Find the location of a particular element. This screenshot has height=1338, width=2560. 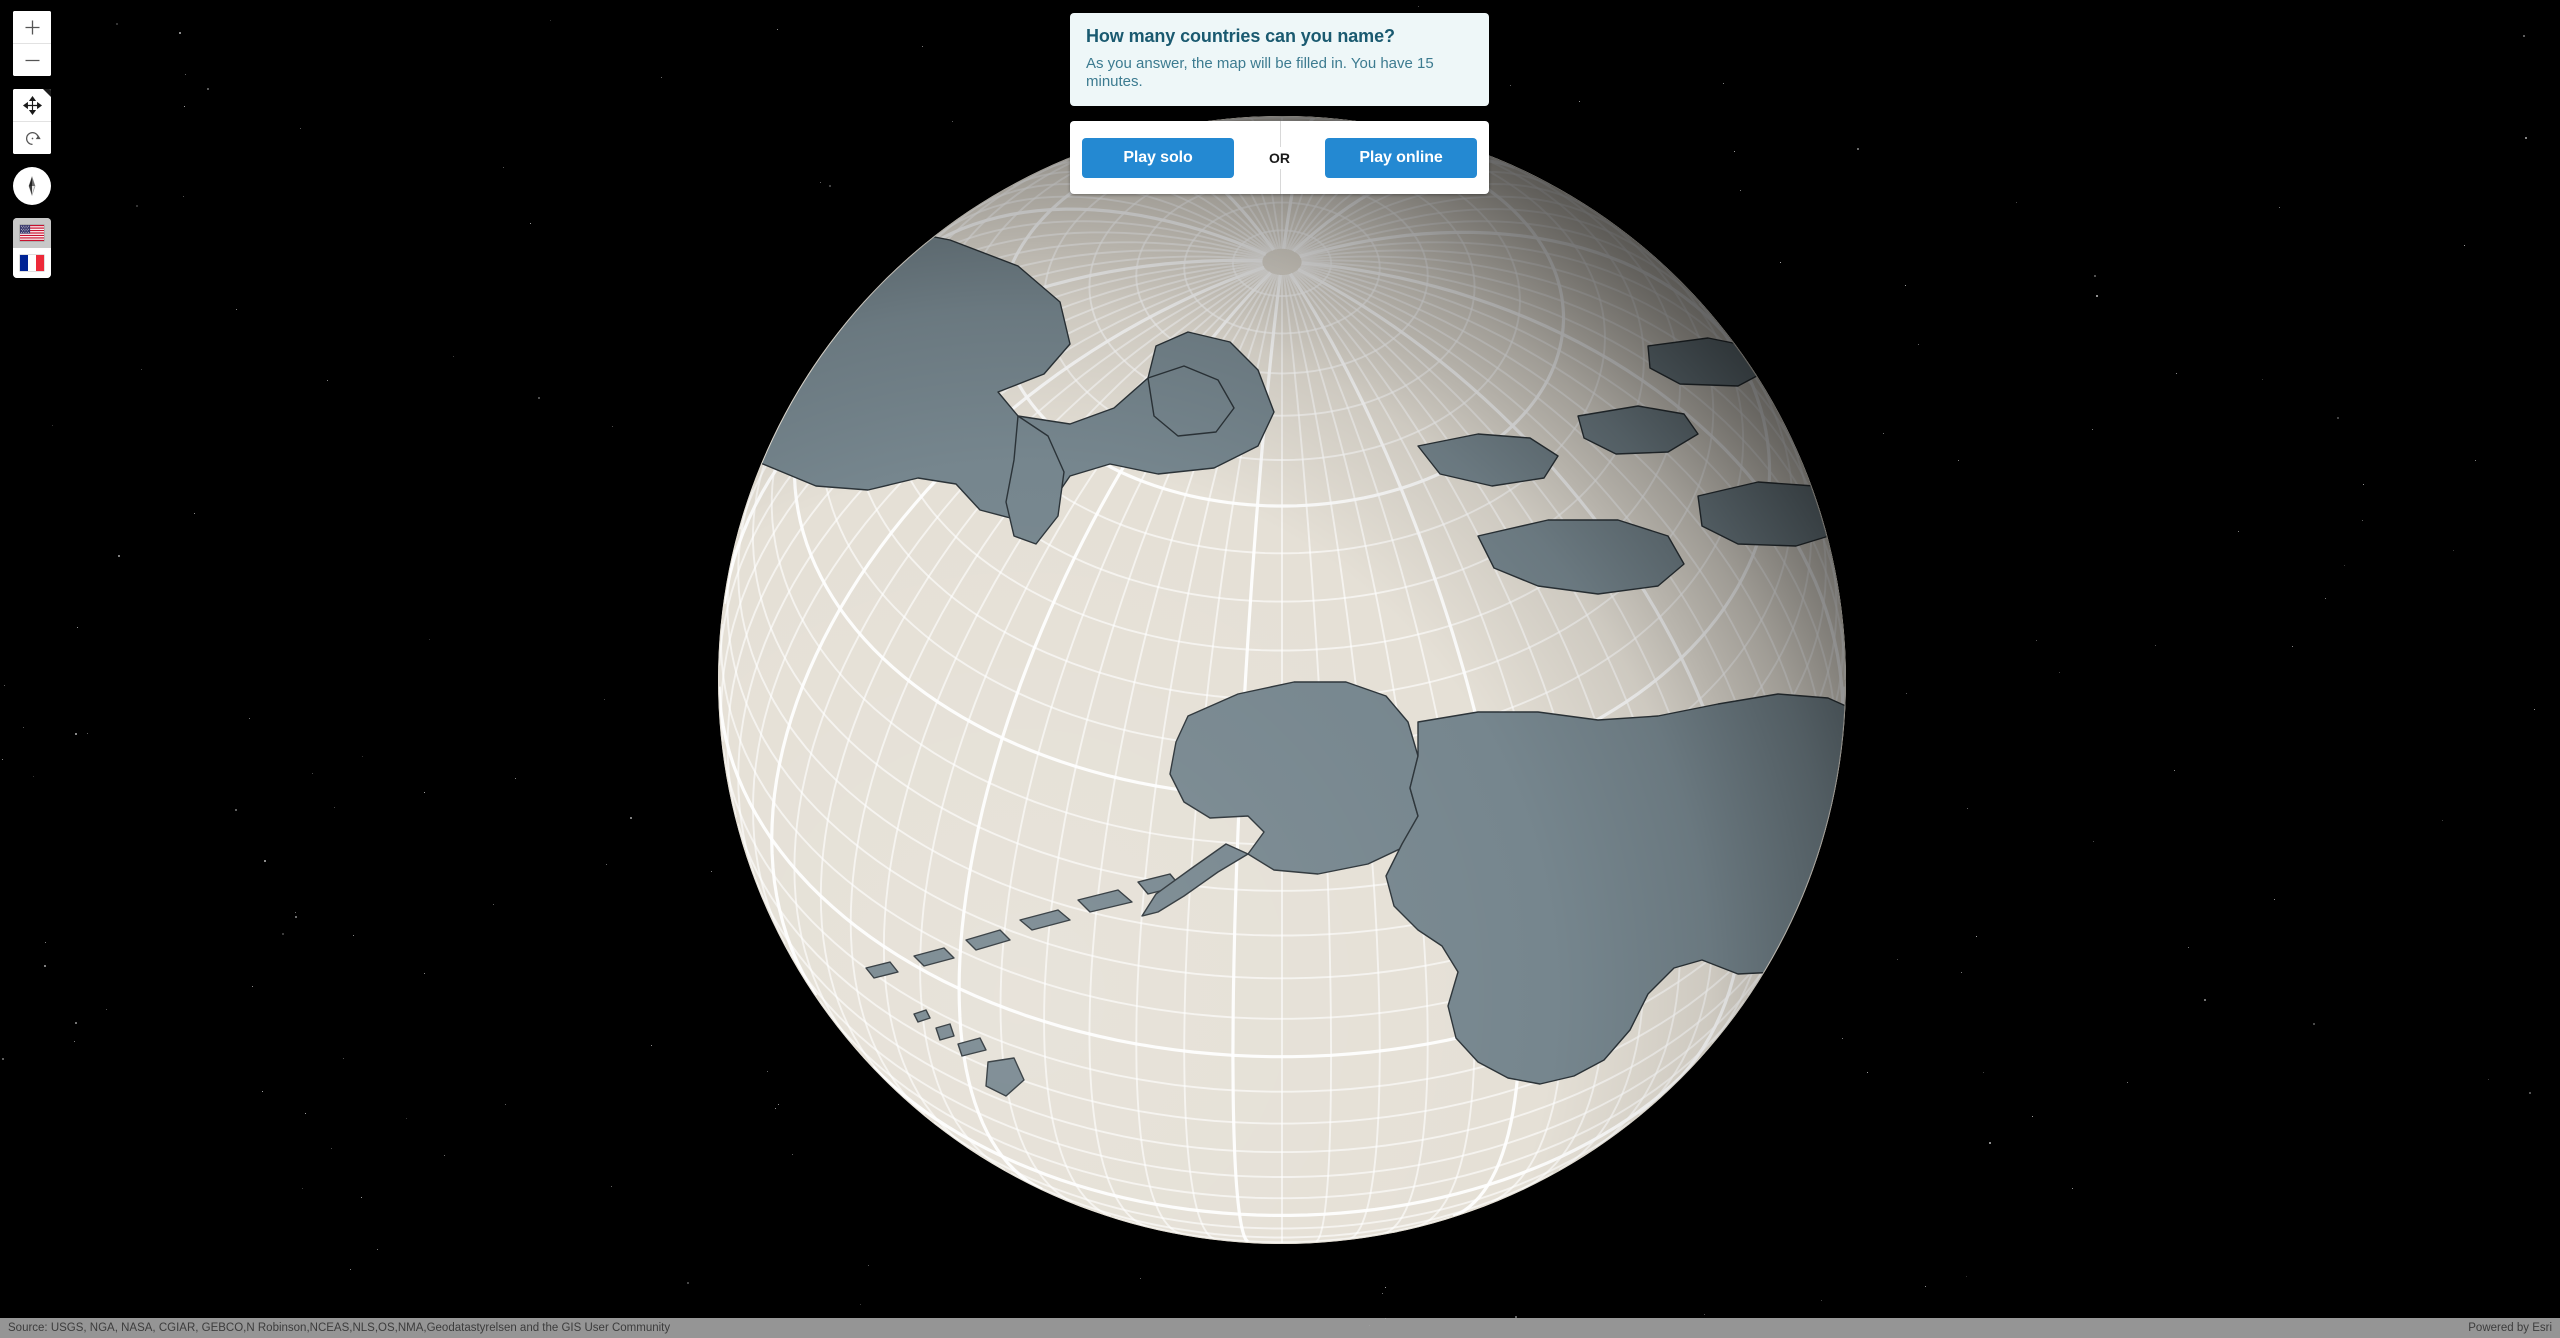

plus-icon is located at coordinates (32, 27).